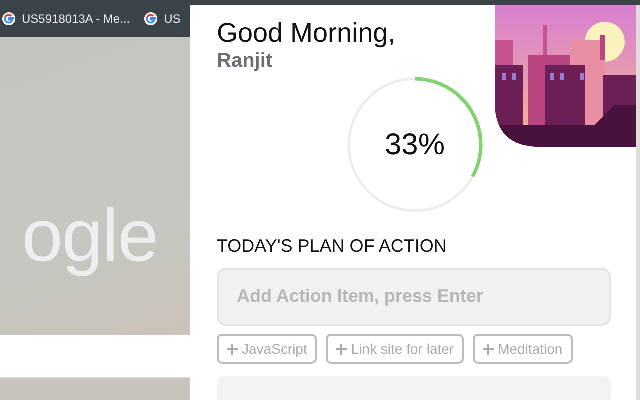 This screenshot has height=400, width=640. Describe the element at coordinates (332, 246) in the screenshot. I see `section-title: TODAY'S PLAN OF ACTION` at that location.